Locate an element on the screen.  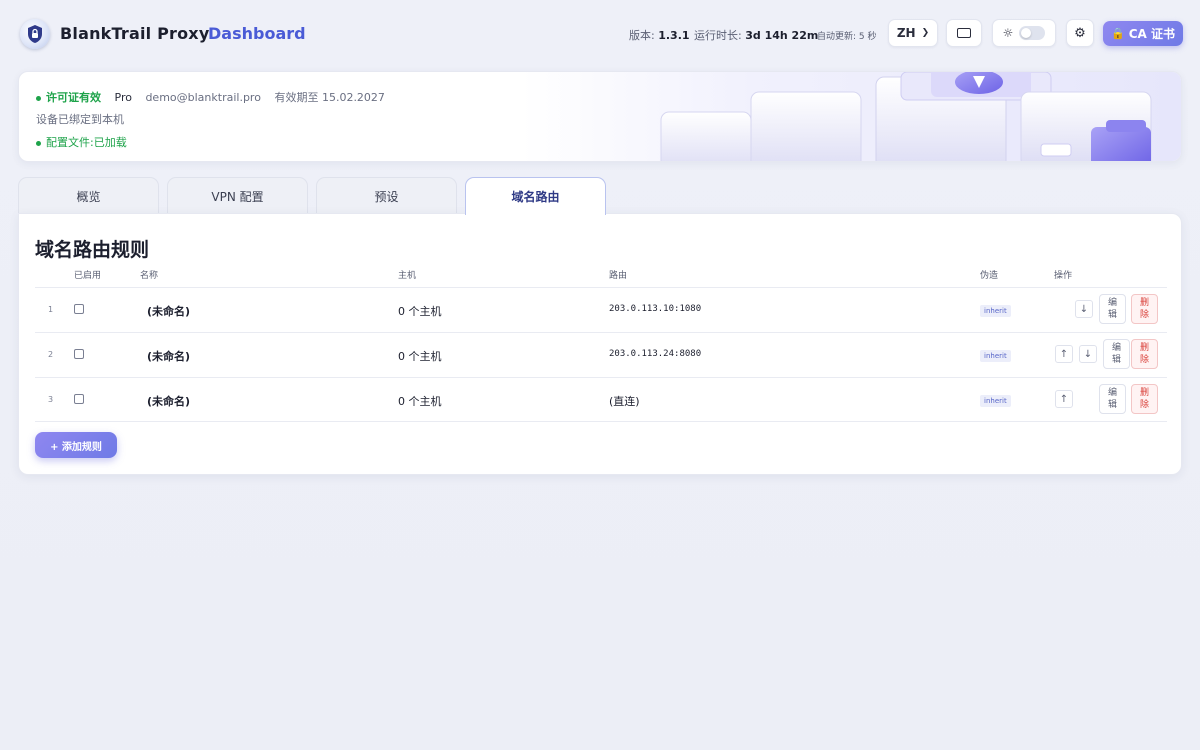
tab-vpn-config: VPN 配置 is located at coordinates (237, 195).